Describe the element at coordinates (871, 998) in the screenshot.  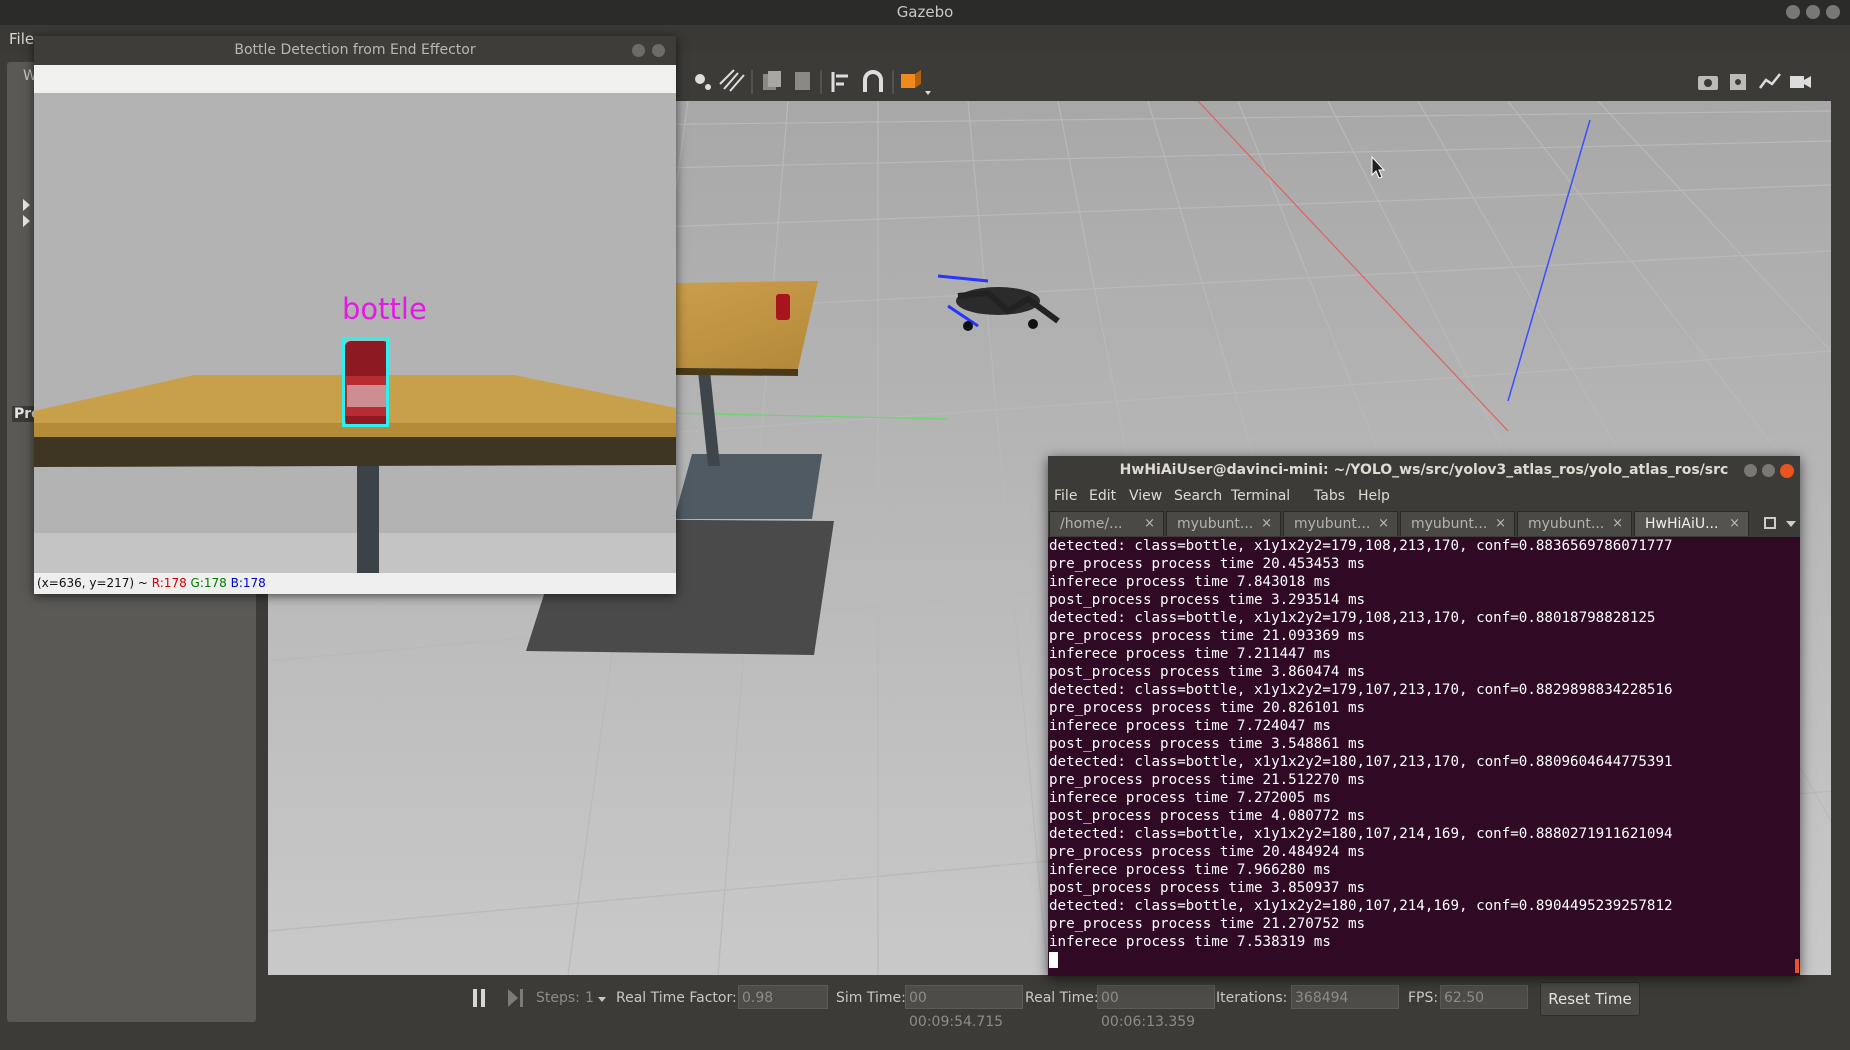
I see `sim-time-label: Sim Time:` at that location.